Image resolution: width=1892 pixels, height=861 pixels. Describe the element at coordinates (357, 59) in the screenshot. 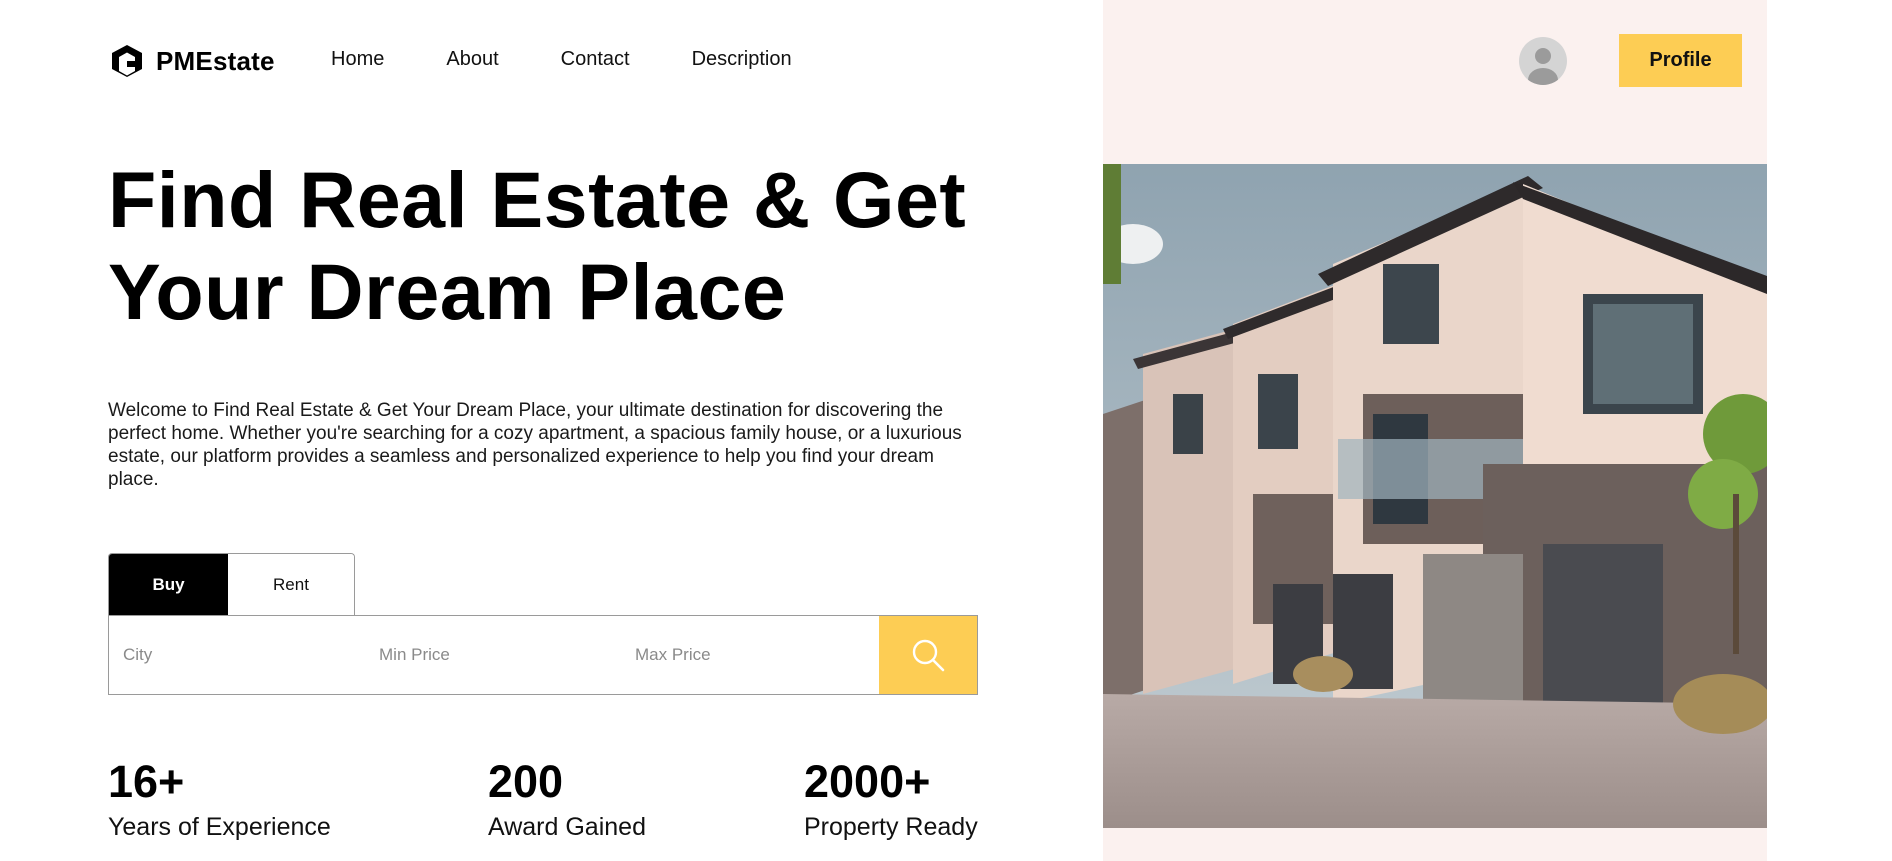

I see `nav-home-link: Home` at that location.